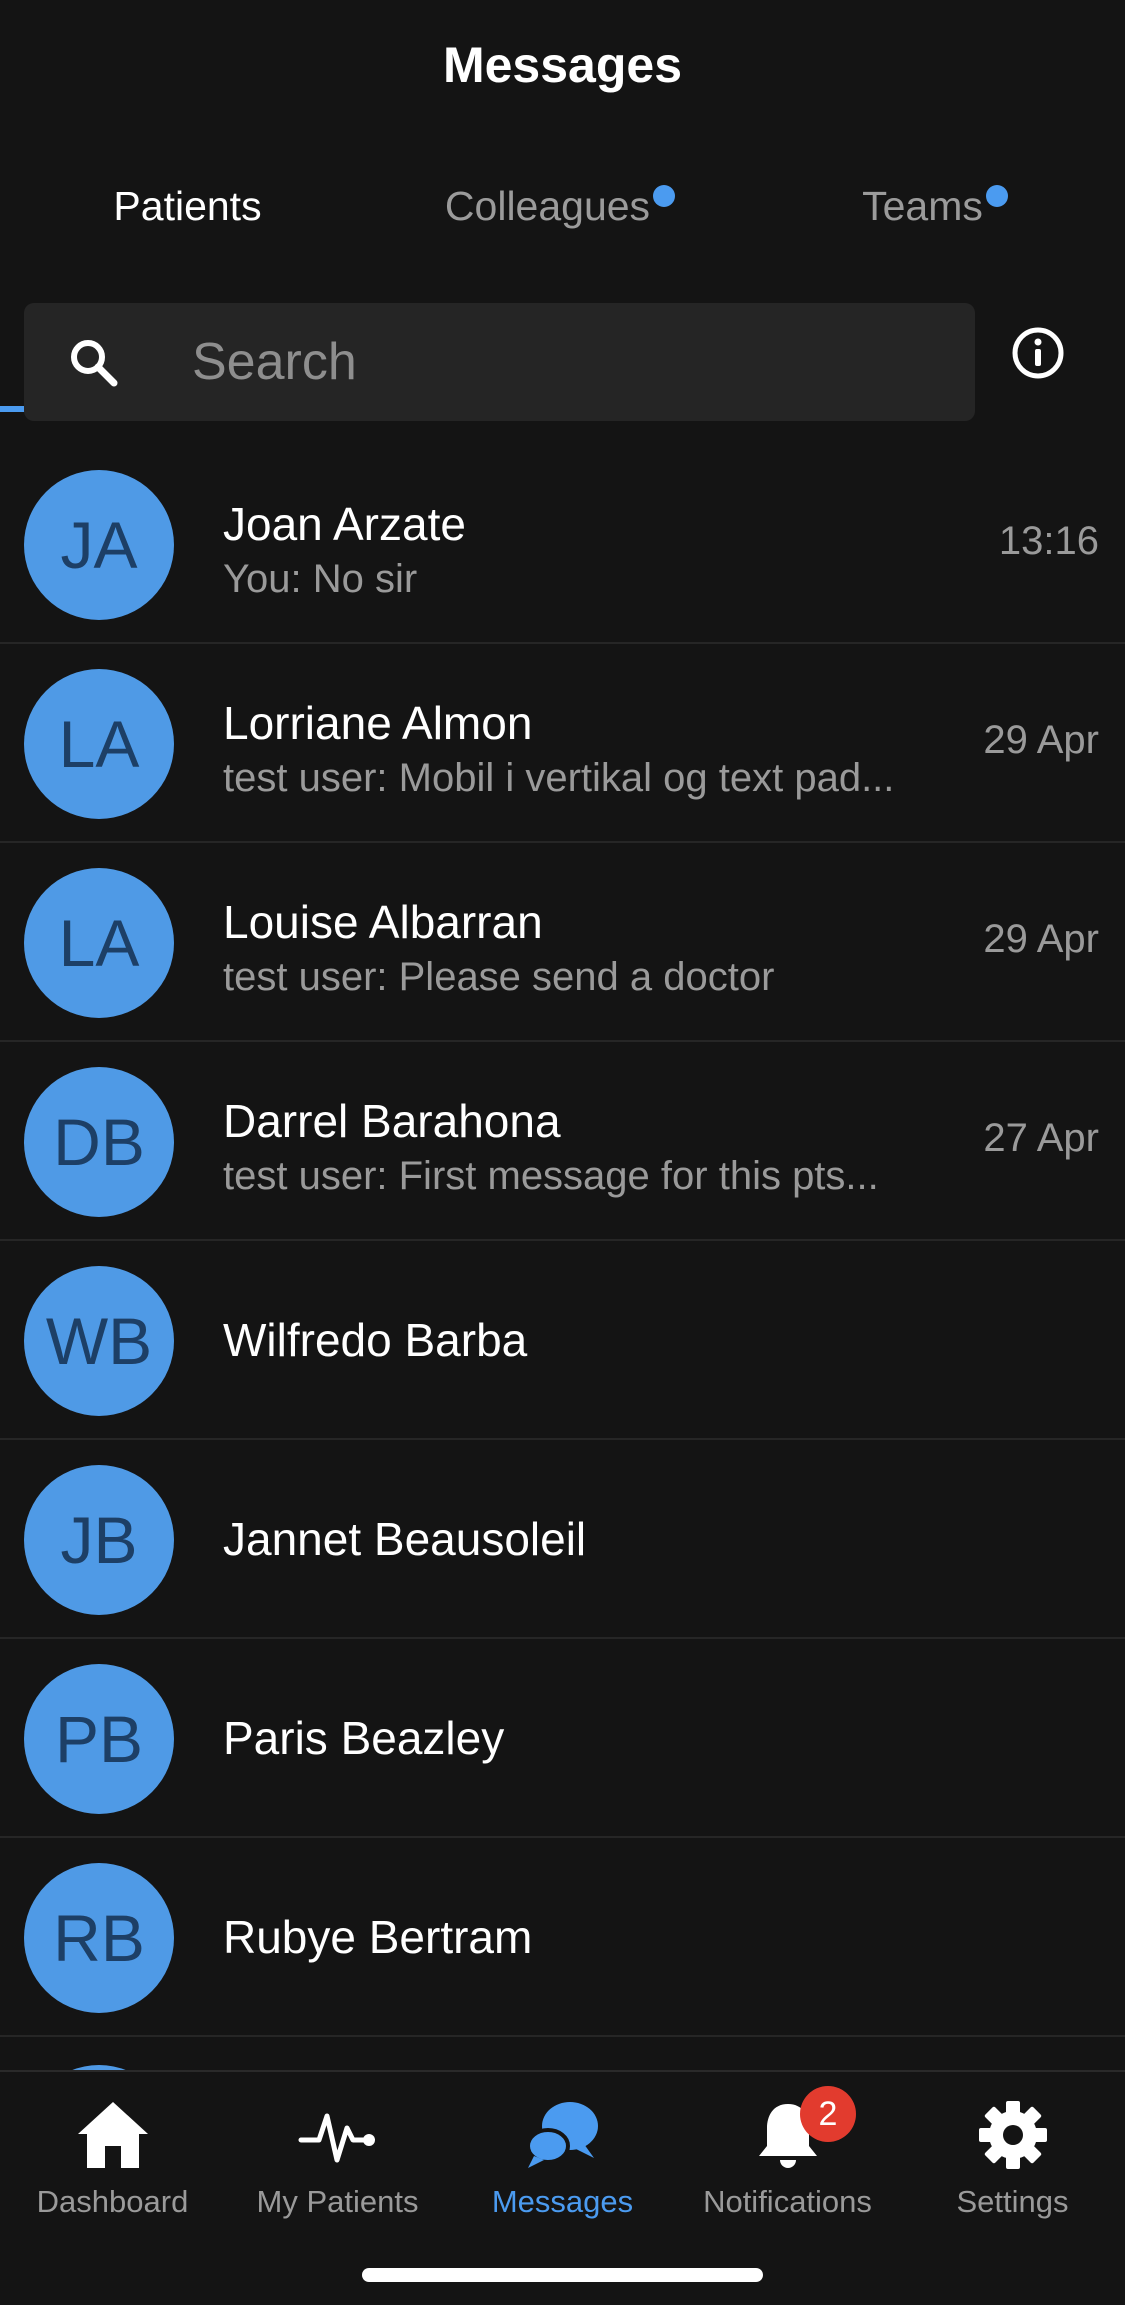 The height and width of the screenshot is (2305, 1125). What do you see at coordinates (99, 545) in the screenshot?
I see `avatar: JA` at bounding box center [99, 545].